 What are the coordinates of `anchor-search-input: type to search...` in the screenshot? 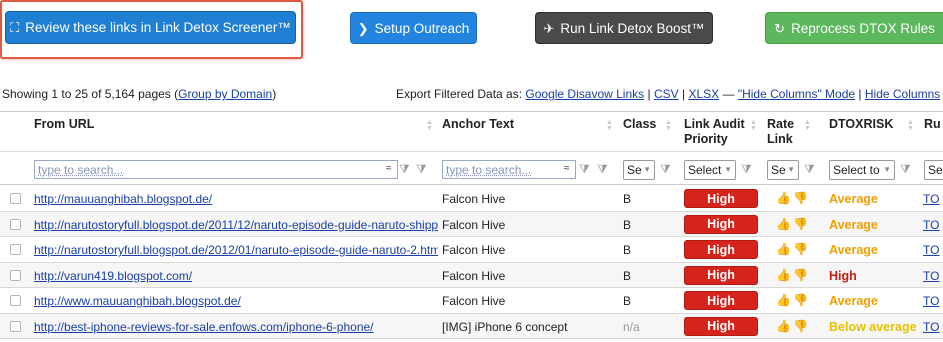 It's located at (509, 169).